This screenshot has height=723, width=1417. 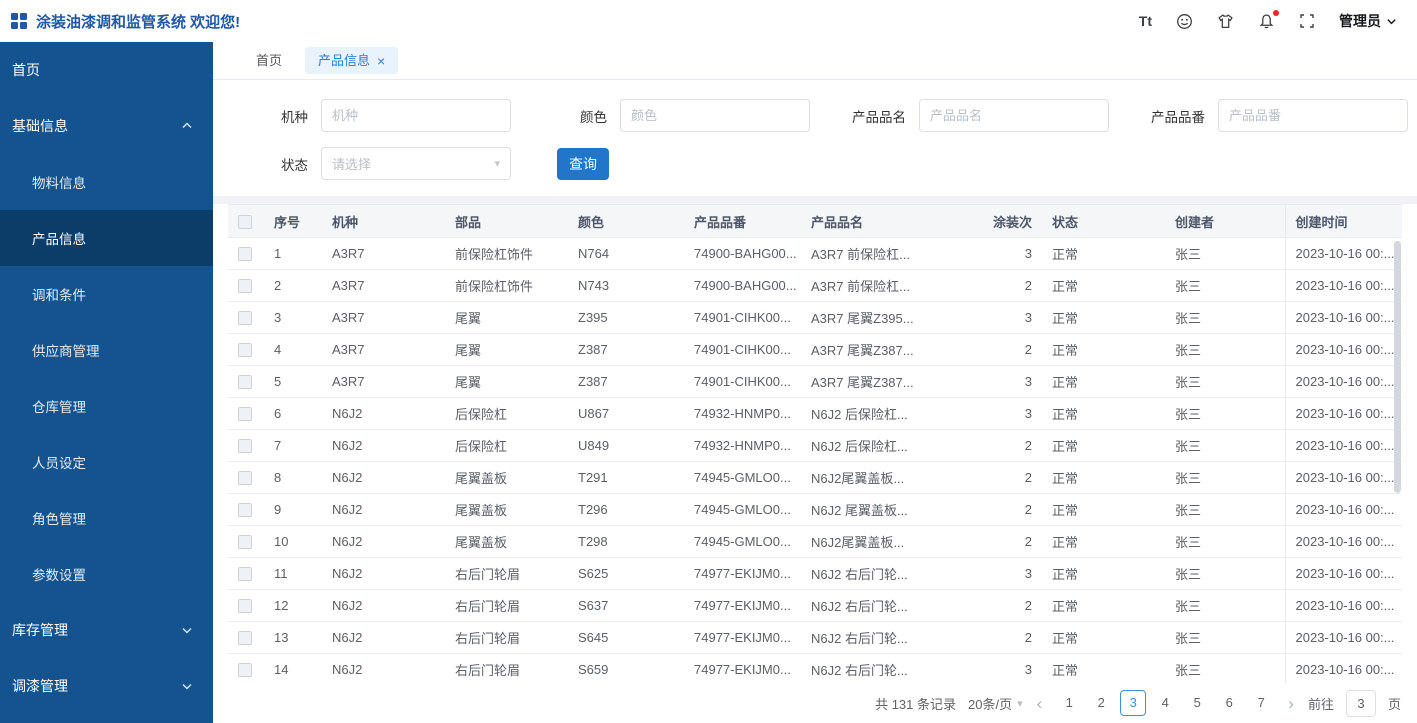 I want to click on field-product-name: 产品品名, so click(x=975, y=115).